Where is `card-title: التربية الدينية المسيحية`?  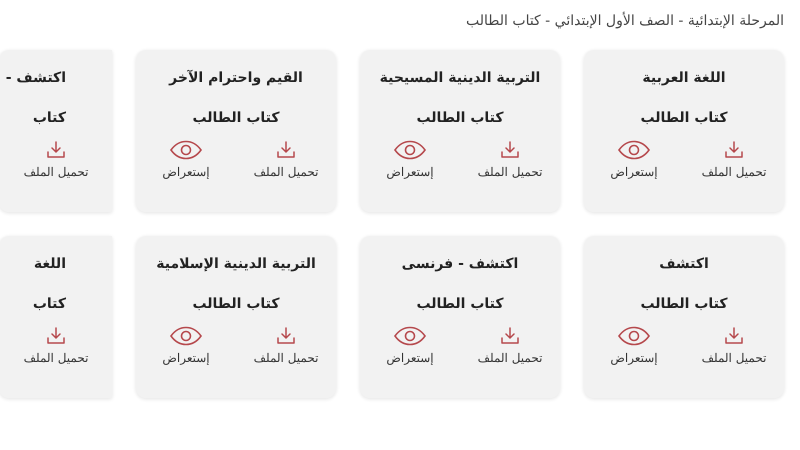 card-title: التربية الدينية المسيحية is located at coordinates (460, 78).